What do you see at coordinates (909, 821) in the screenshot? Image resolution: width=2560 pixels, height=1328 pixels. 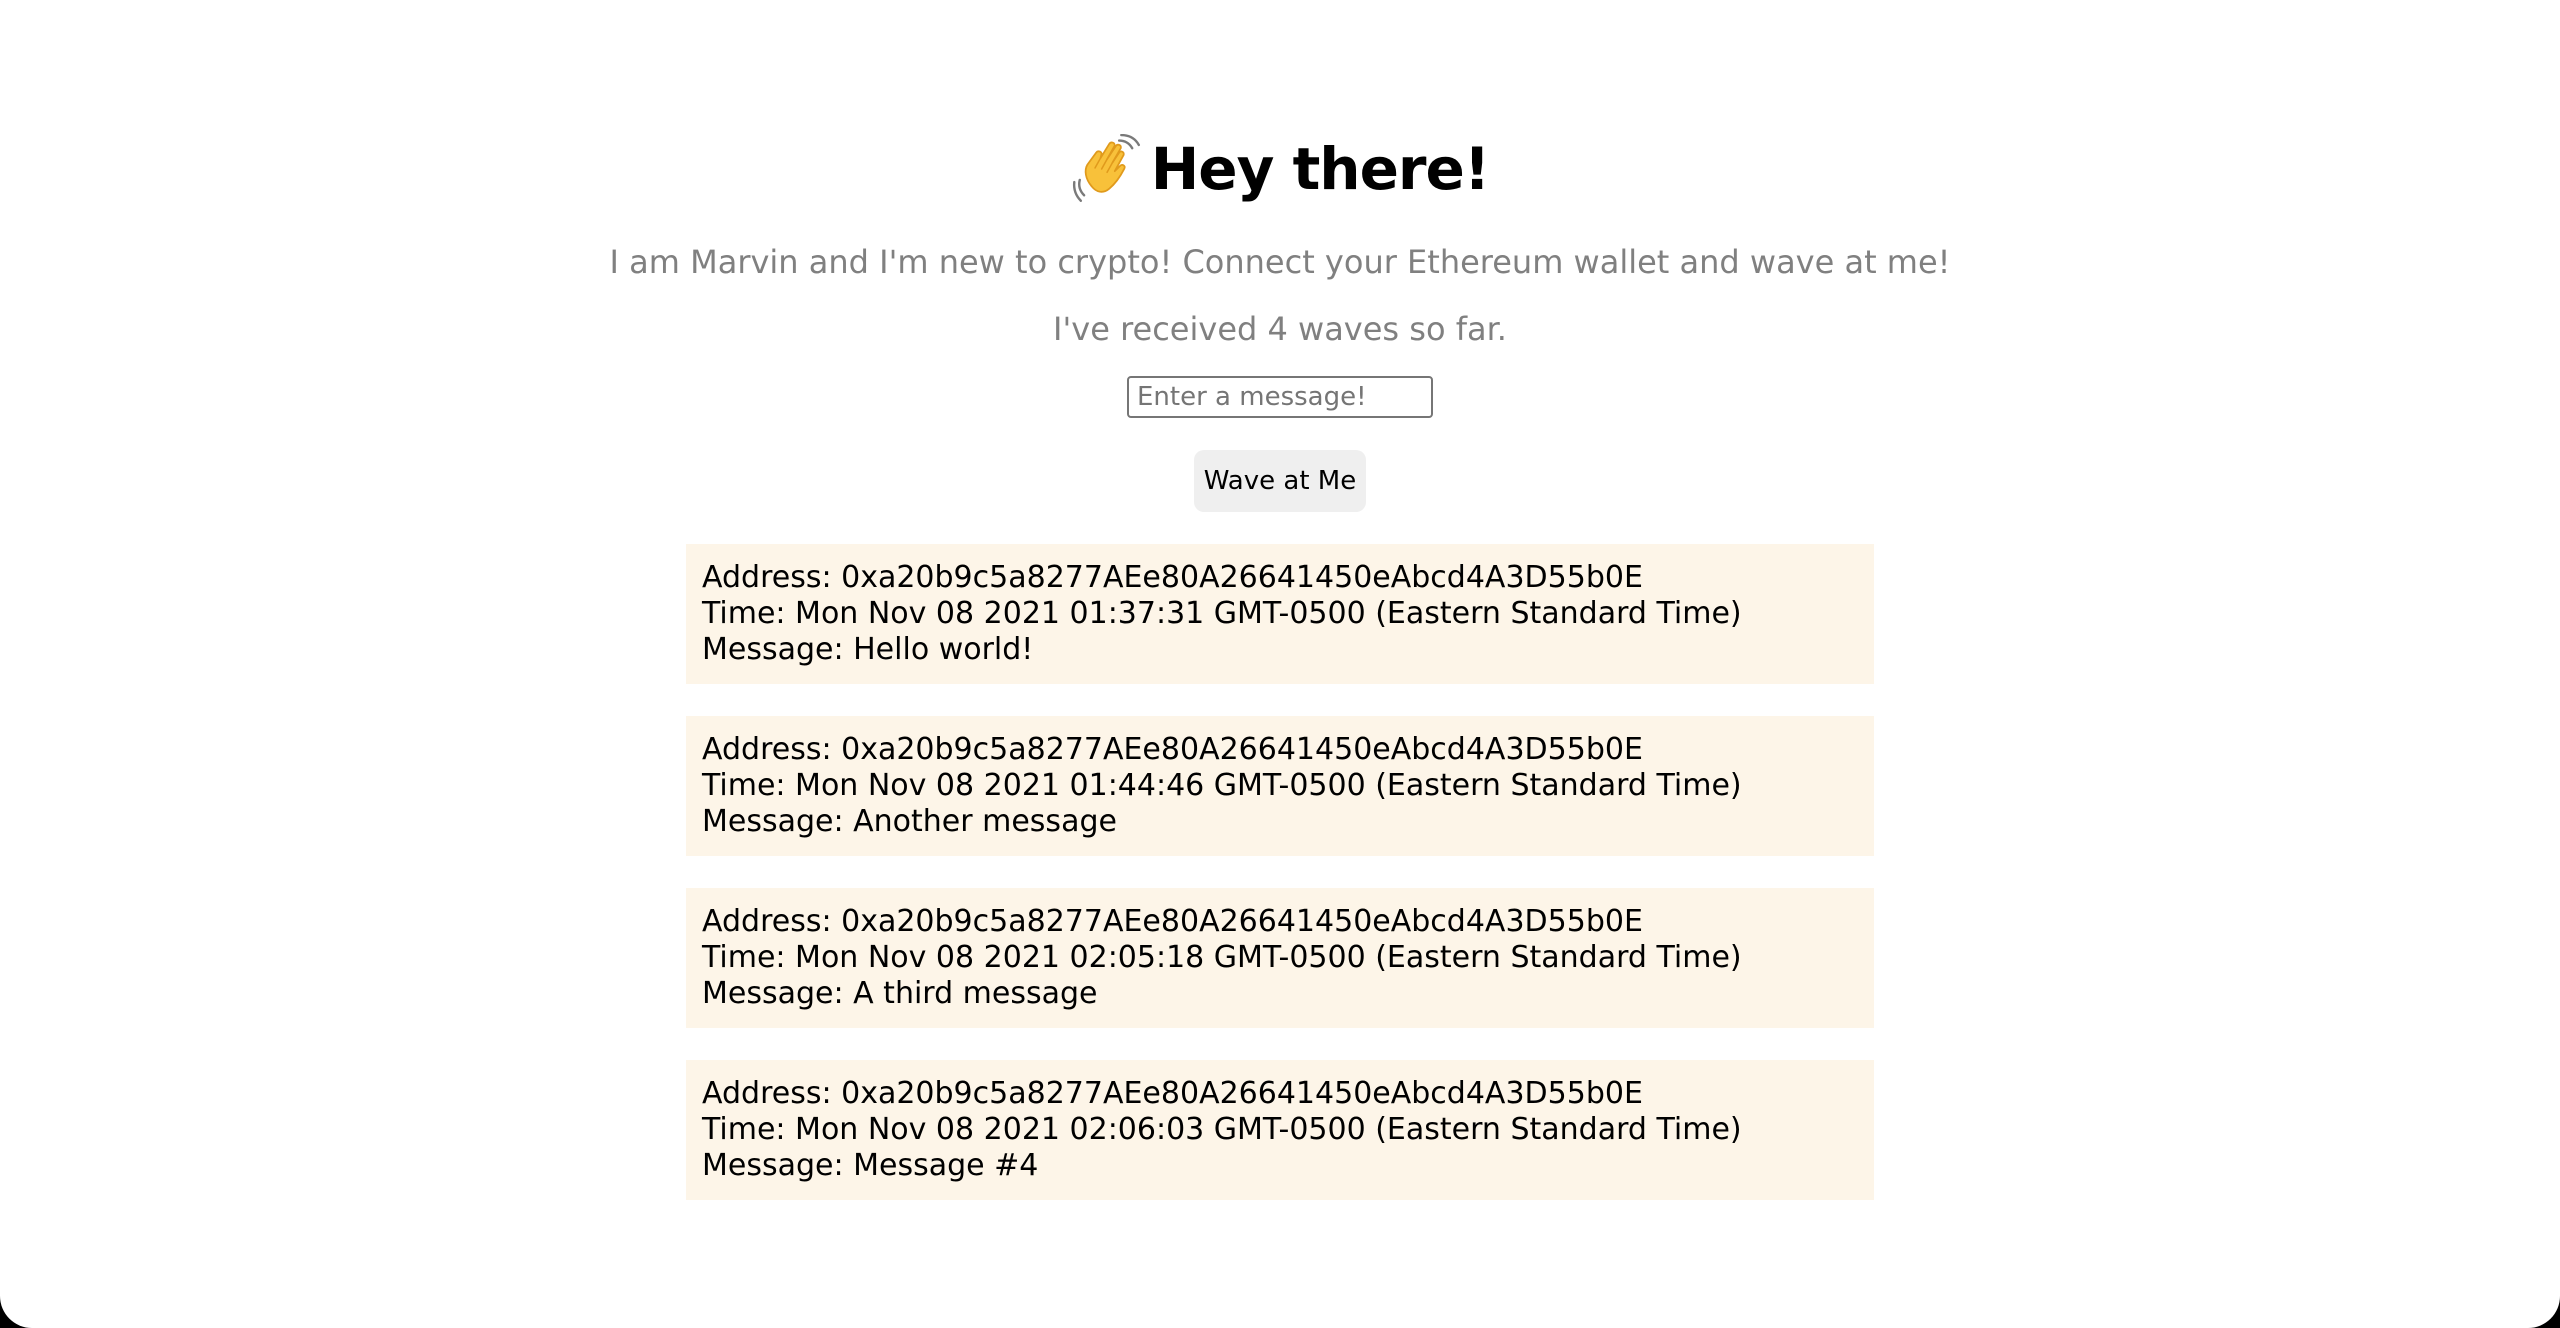 I see `wave-message: Message: Another message` at bounding box center [909, 821].